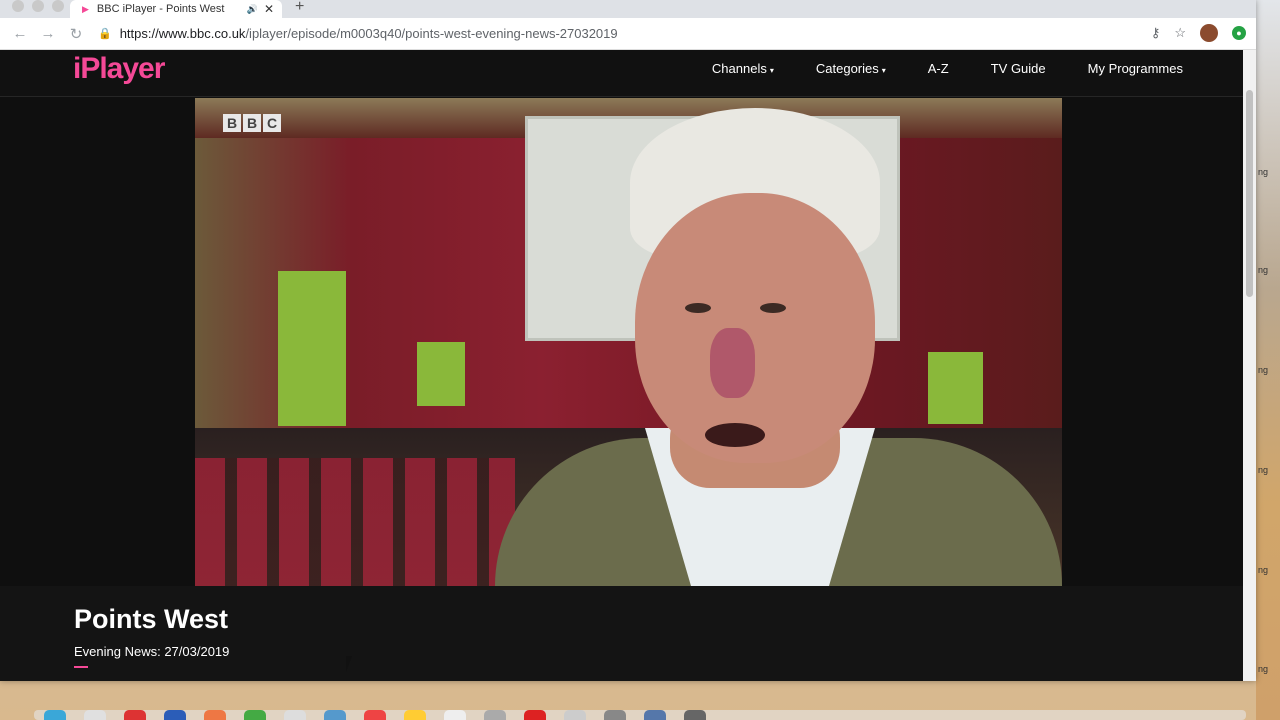 The width and height of the screenshot is (1280, 720). What do you see at coordinates (20, 33) in the screenshot?
I see `arrow-left-icon: ←` at bounding box center [20, 33].